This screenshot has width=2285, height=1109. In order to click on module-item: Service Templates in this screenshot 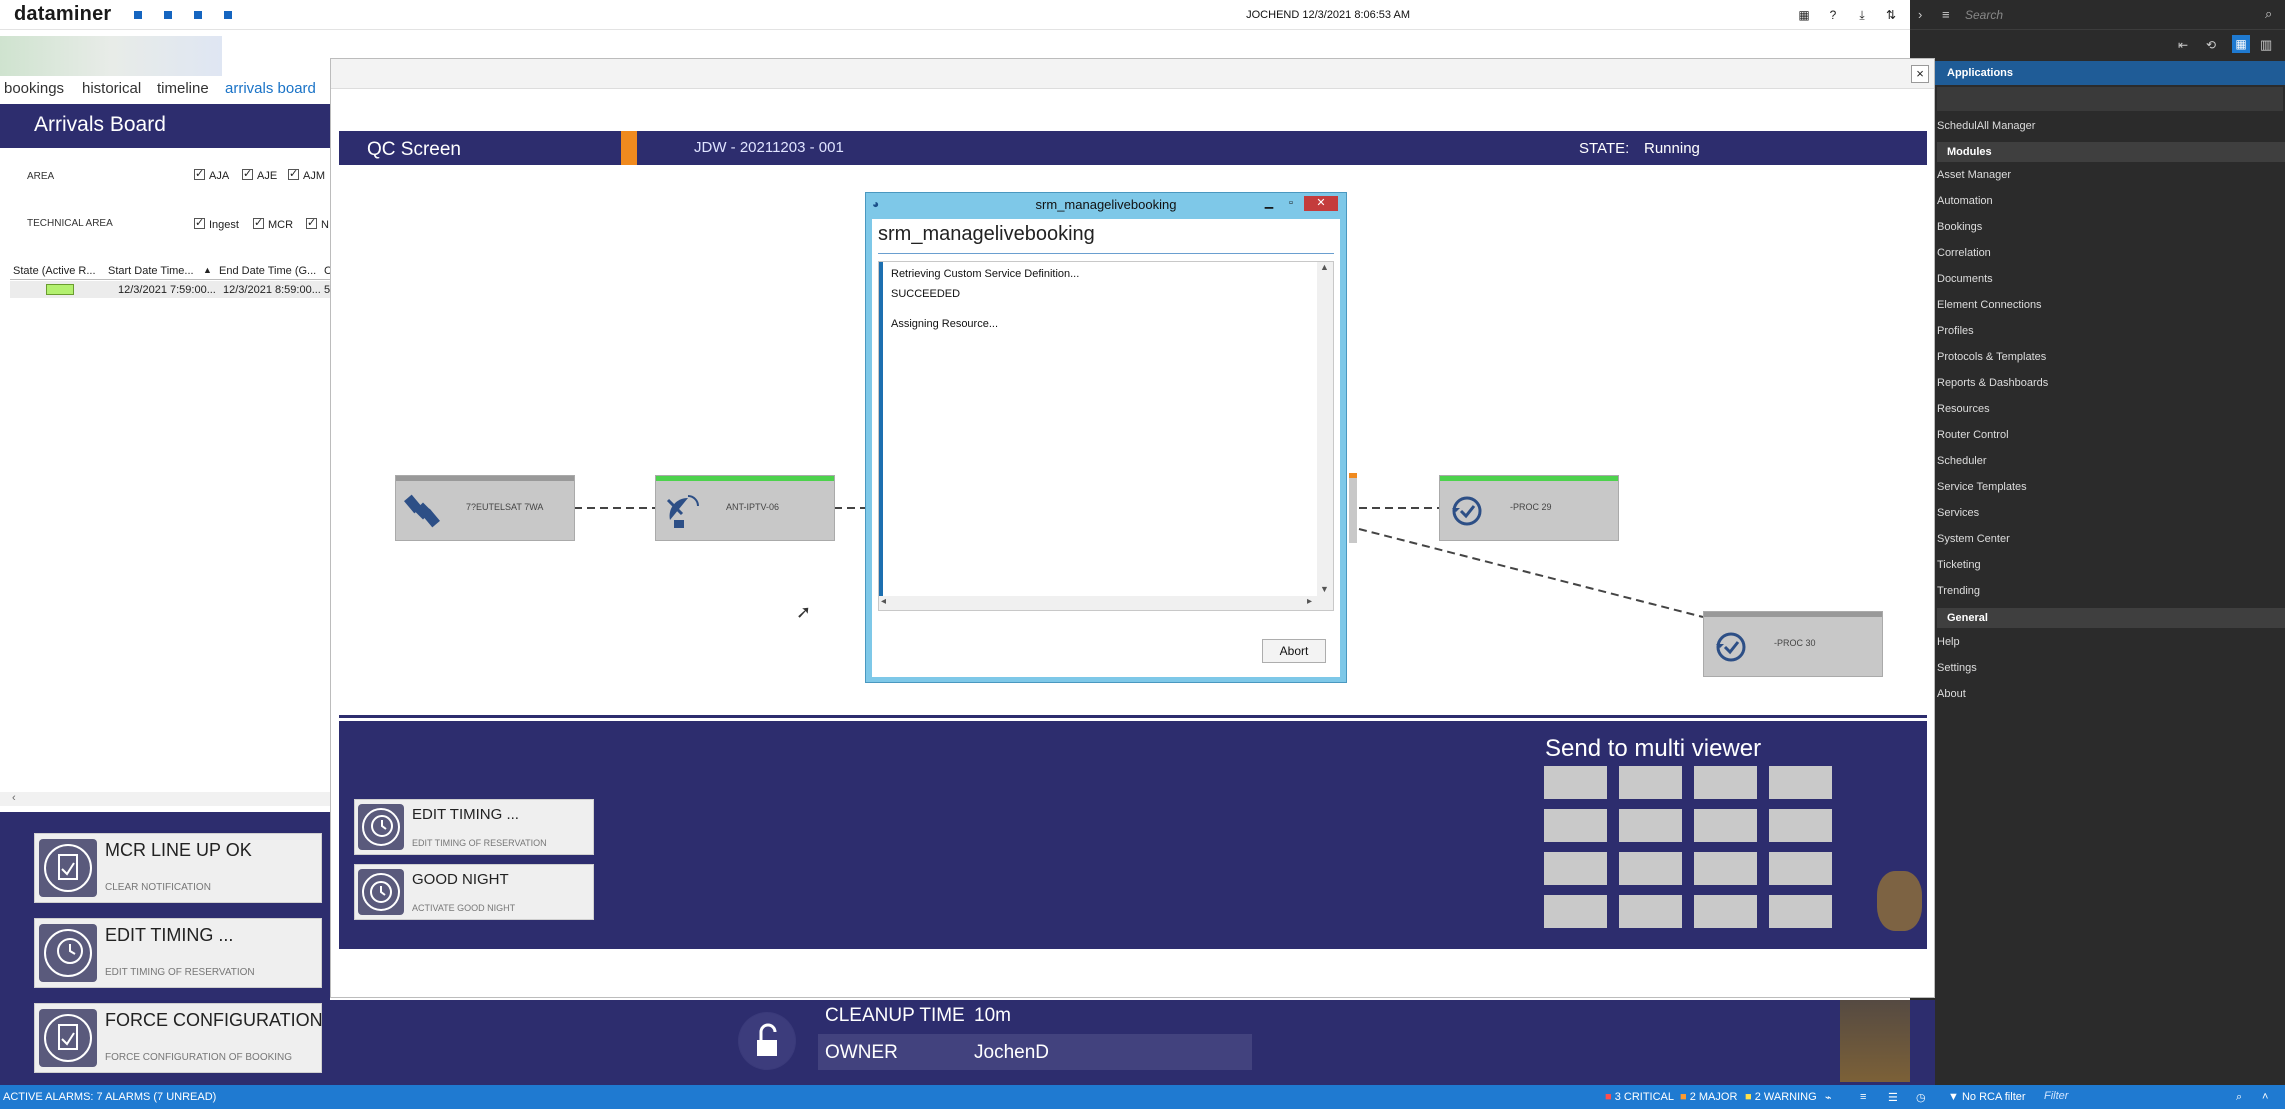, I will do `click(1982, 487)`.